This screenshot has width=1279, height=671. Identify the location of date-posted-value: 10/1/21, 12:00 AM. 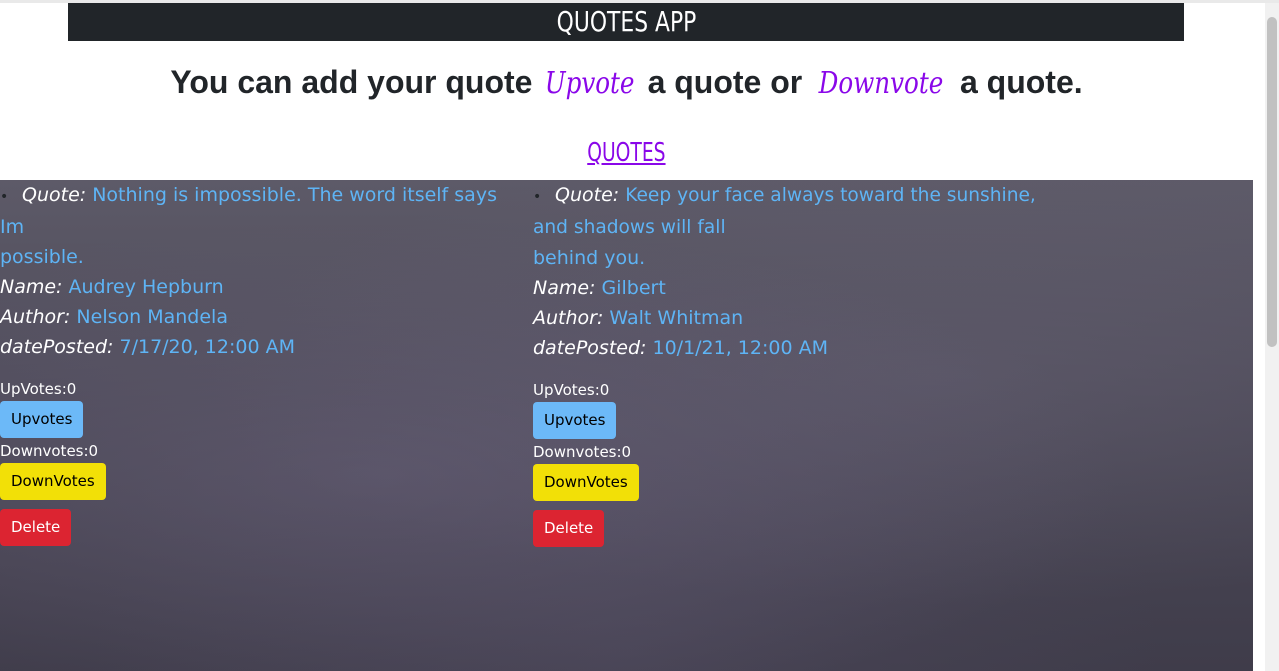
(740, 348).